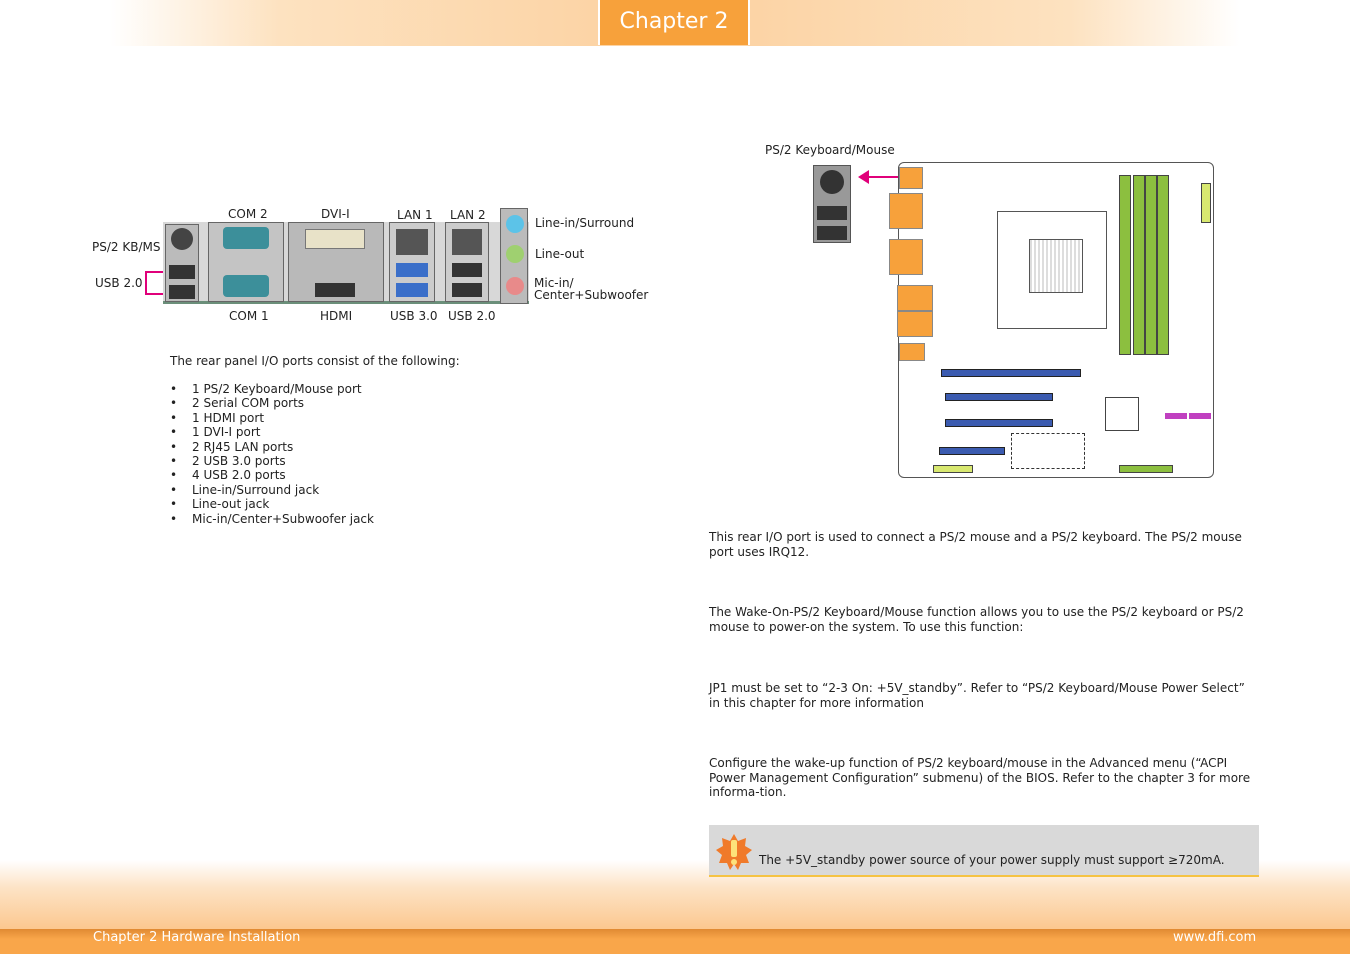 The image size is (1350, 954). I want to click on list-item: 1 PS/2 Keyboard/Mouse port, so click(272, 389).